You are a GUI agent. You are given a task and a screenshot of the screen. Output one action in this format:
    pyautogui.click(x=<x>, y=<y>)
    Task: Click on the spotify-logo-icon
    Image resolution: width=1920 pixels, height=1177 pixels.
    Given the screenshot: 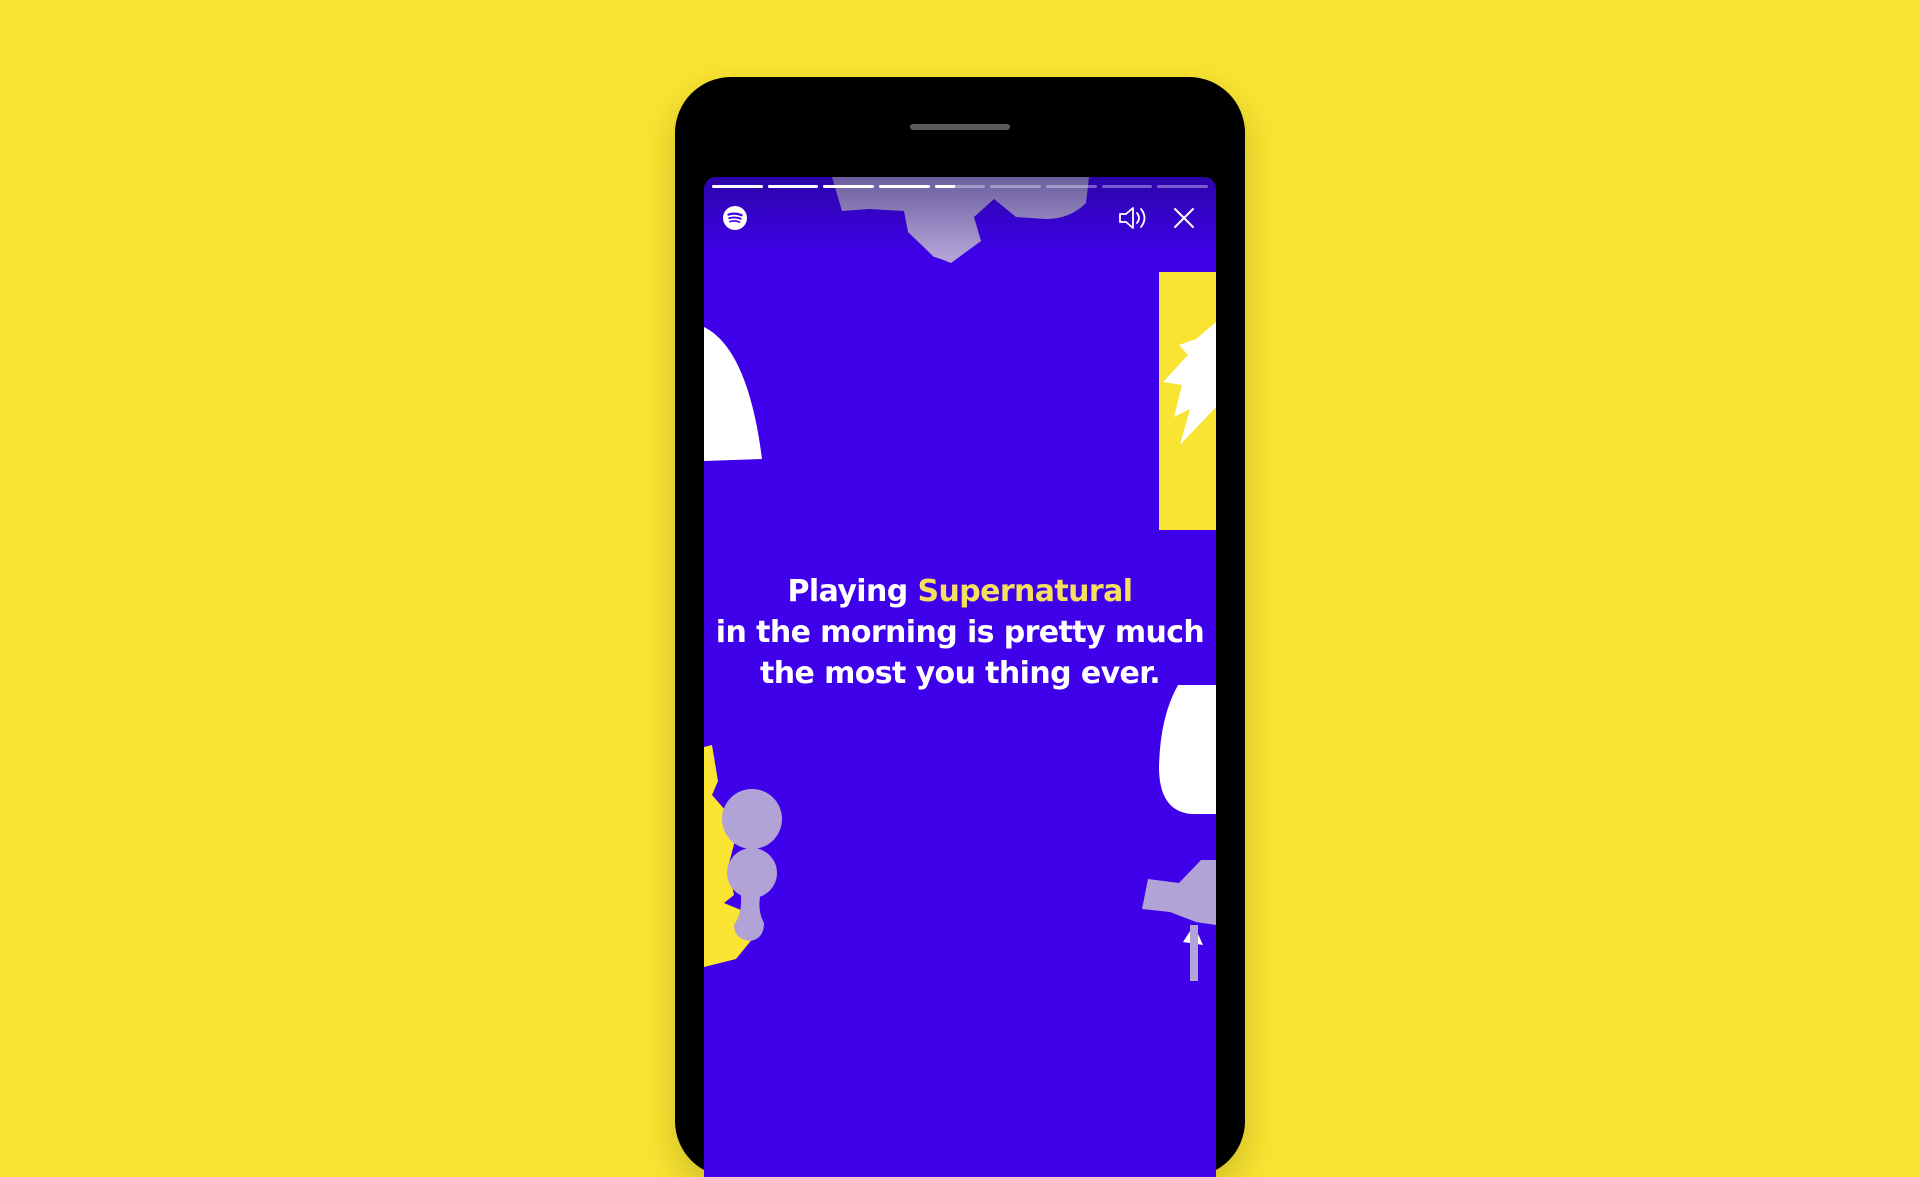 What is the action you would take?
    pyautogui.click(x=735, y=218)
    